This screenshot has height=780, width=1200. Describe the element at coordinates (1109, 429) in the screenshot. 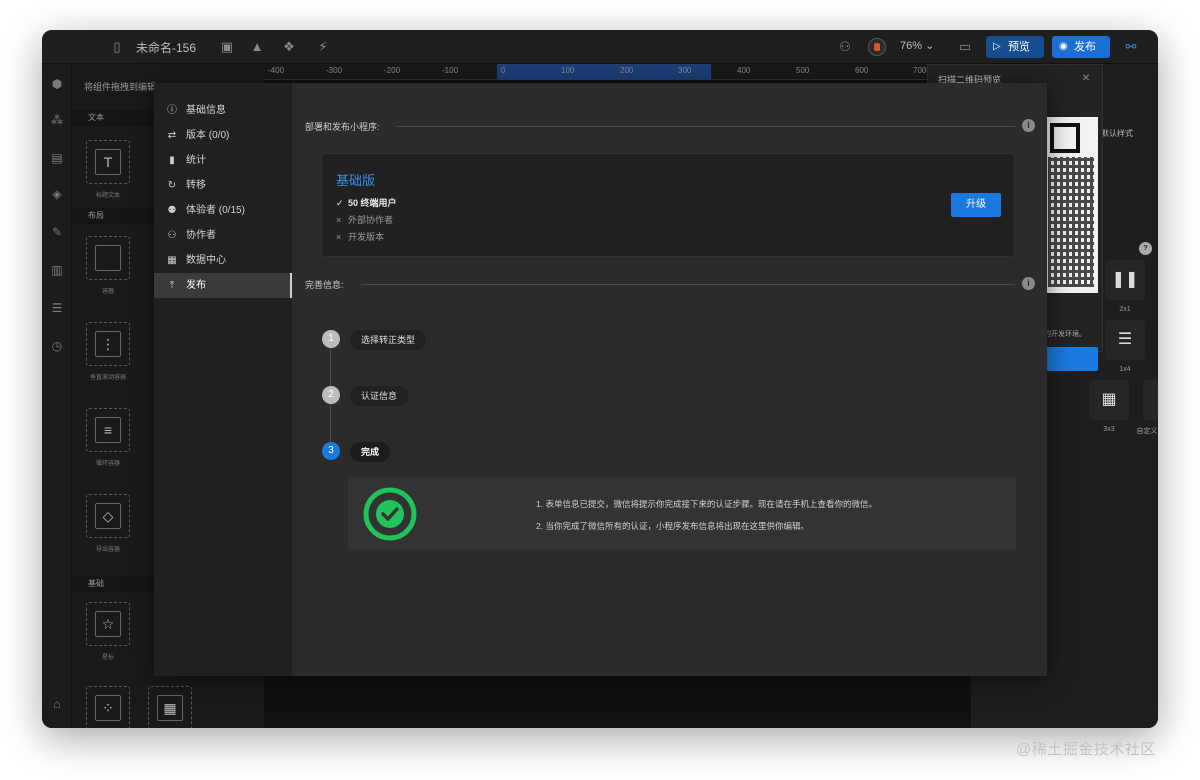

I see `tile-label: 3x3` at that location.